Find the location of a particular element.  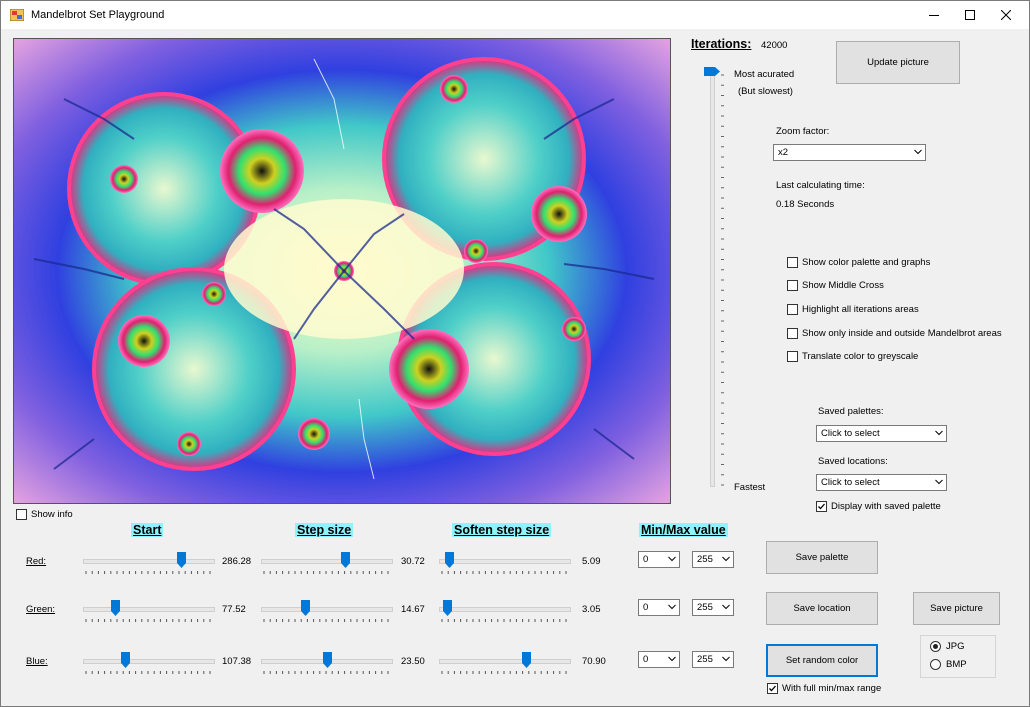

greyscale-label: Translate color to greyscale is located at coordinates (860, 356).